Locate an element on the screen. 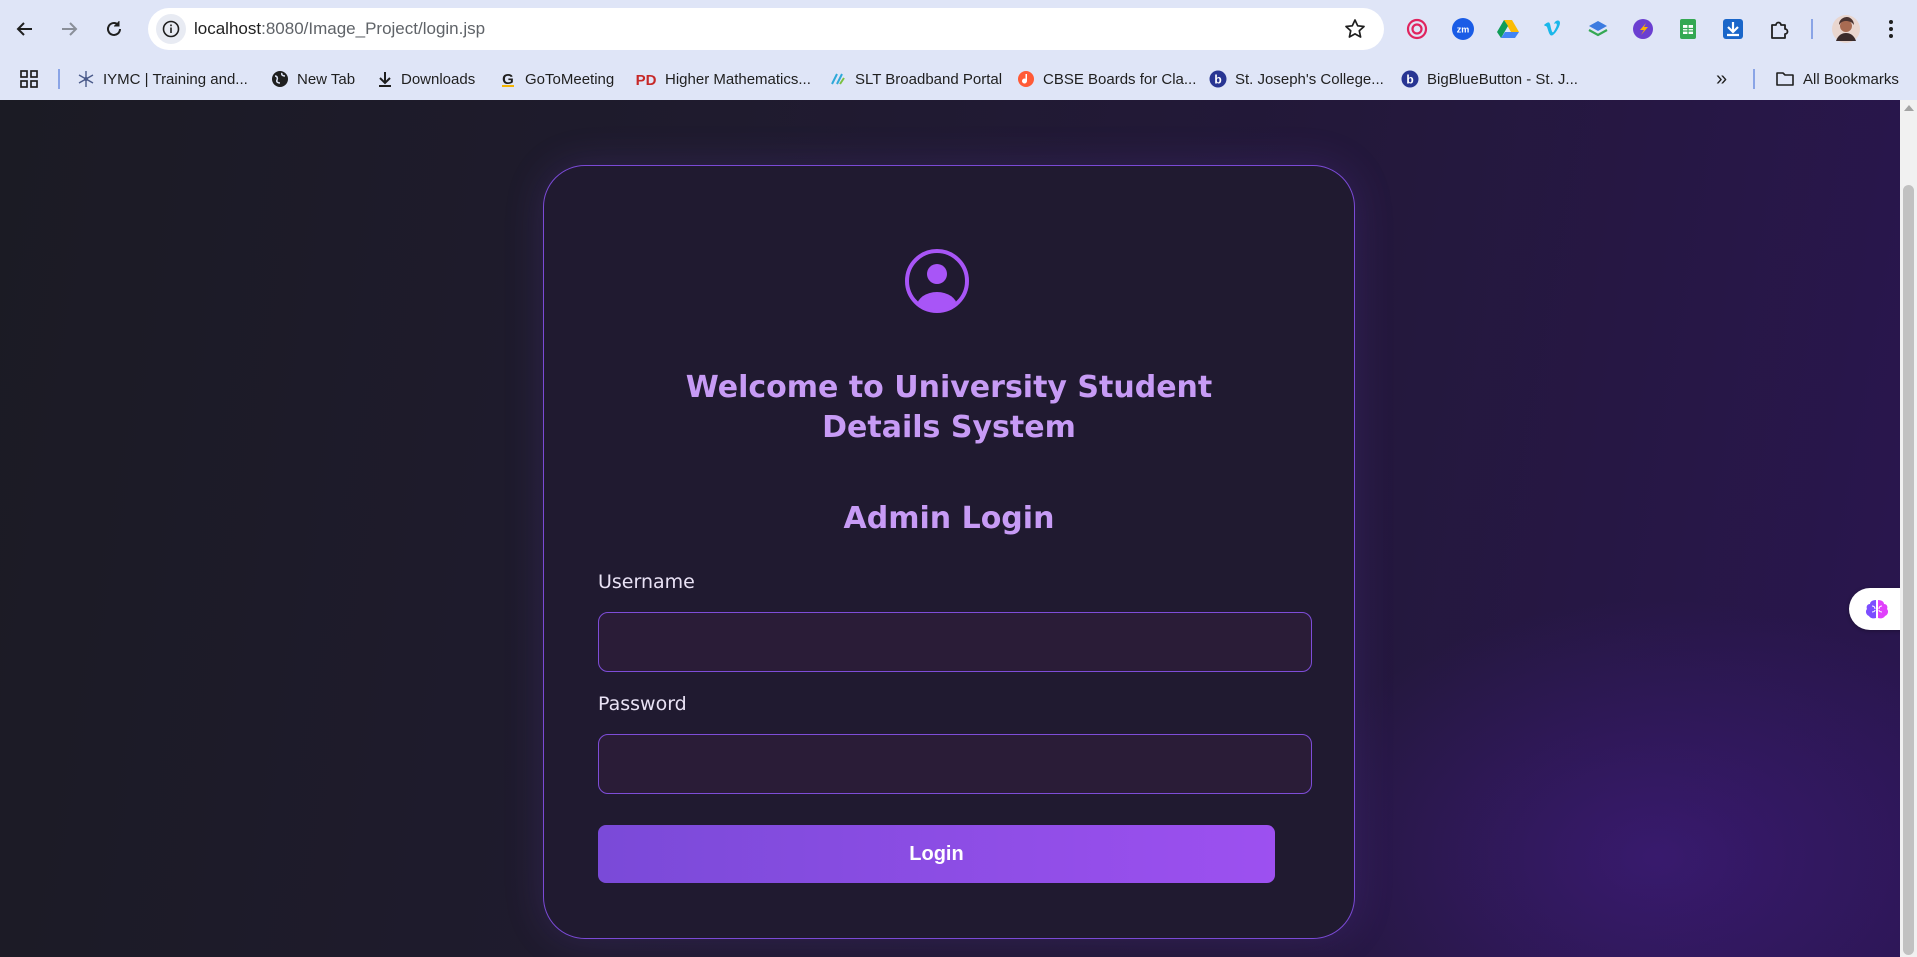 Image resolution: width=1917 pixels, height=957 pixels. apps-grid-icon is located at coordinates (29, 79).